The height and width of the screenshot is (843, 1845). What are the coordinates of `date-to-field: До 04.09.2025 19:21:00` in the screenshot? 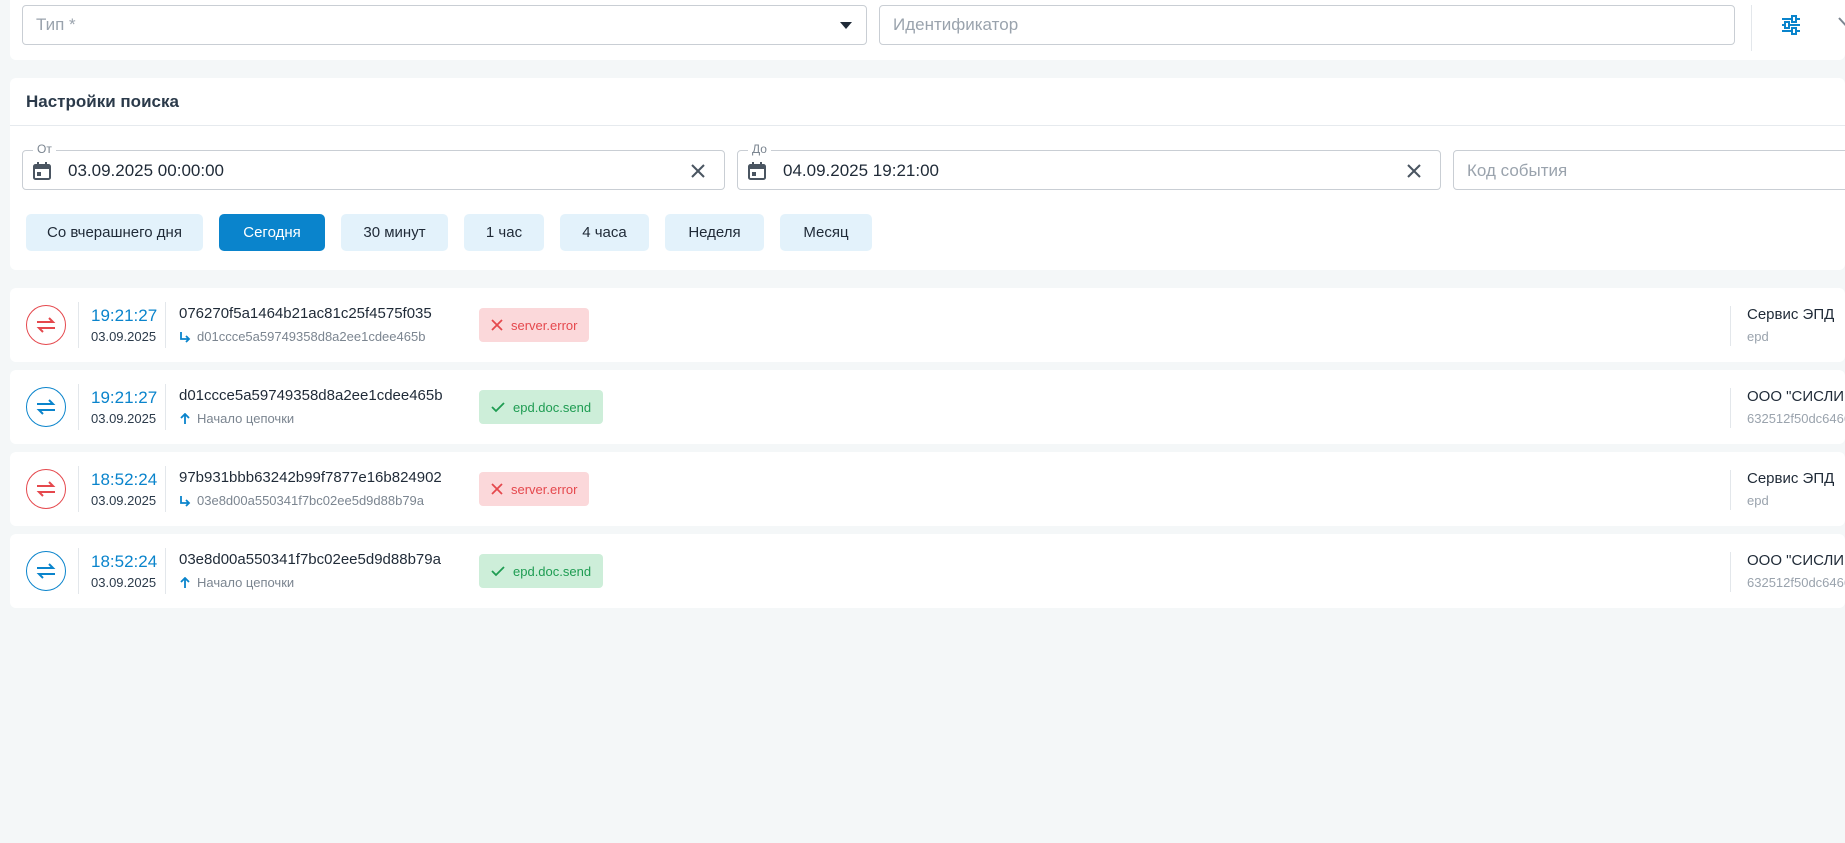 It's located at (1089, 166).